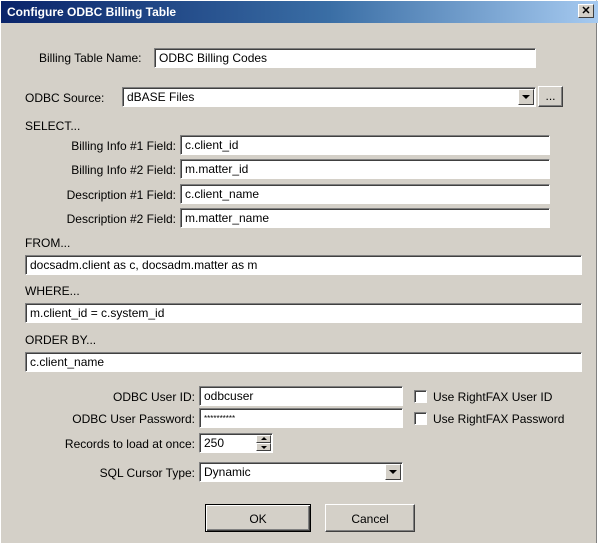 This screenshot has height=543, width=599. Describe the element at coordinates (301, 418) in the screenshot. I see `odbc-user-password-input: **********` at that location.